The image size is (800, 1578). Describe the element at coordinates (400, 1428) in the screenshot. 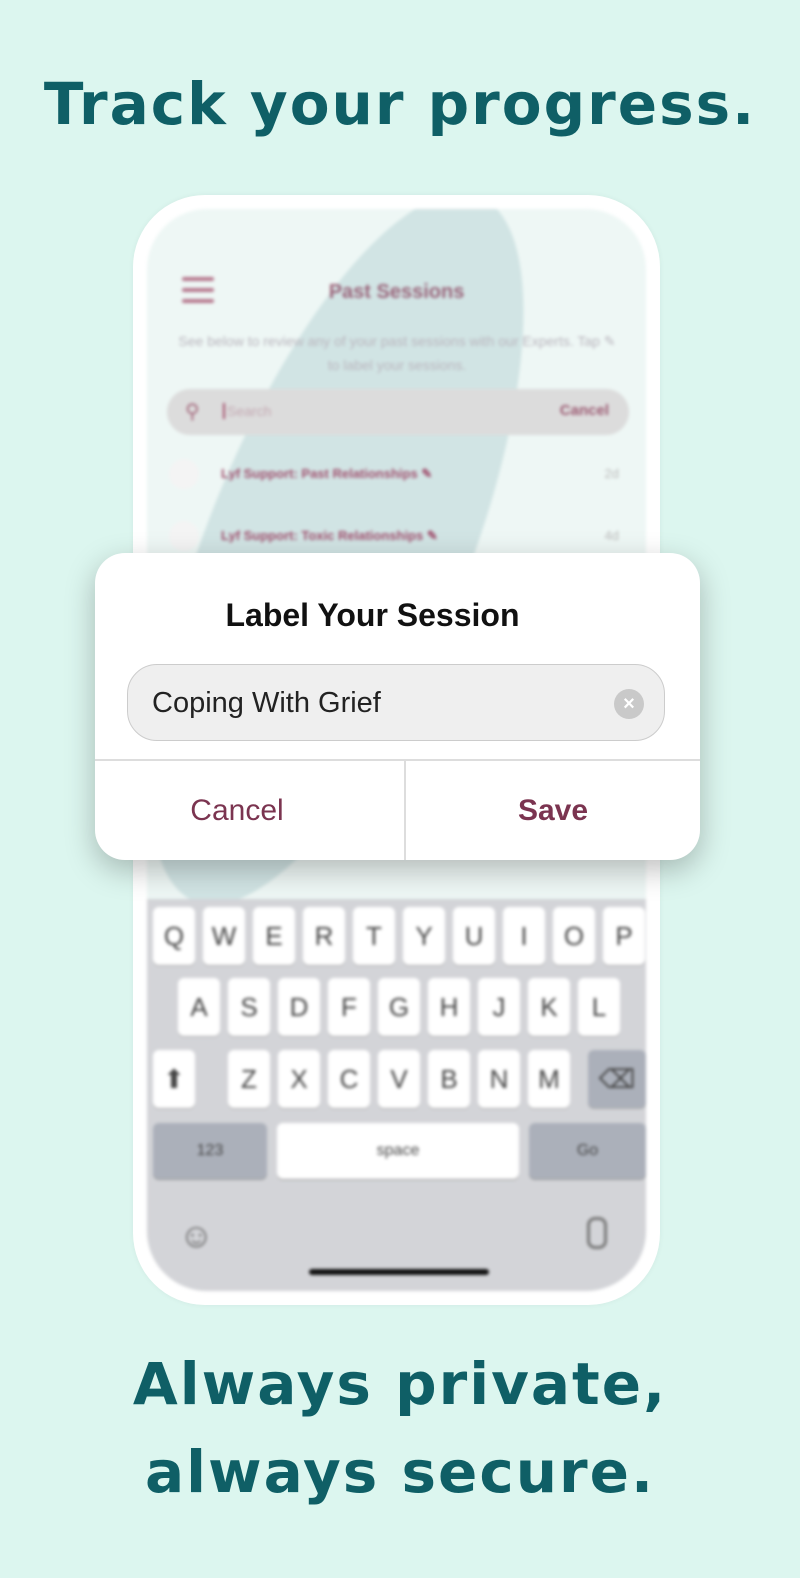

I see `headline-bottom: Always private, always secure.` at that location.